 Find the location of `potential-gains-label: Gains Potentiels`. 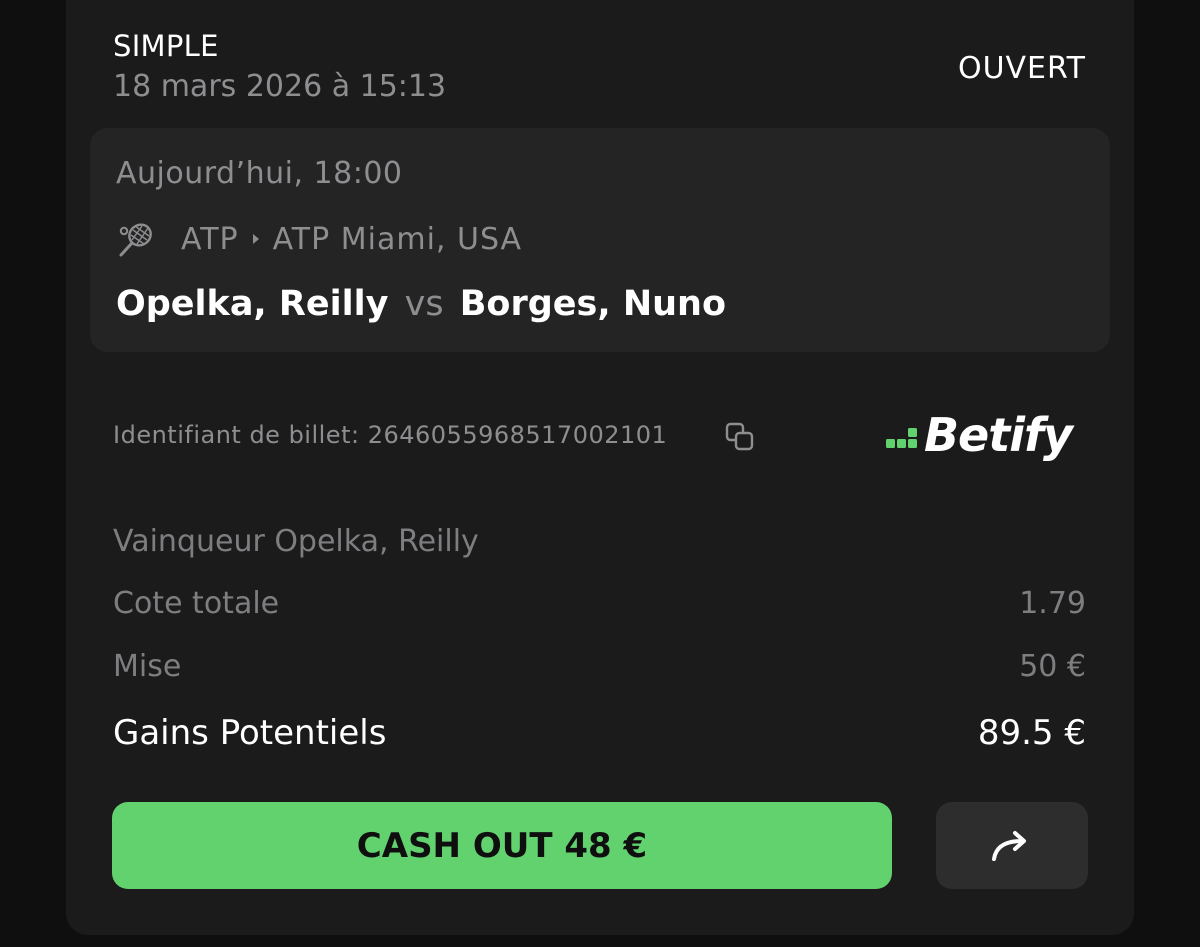

potential-gains-label: Gains Potentiels is located at coordinates (250, 733).